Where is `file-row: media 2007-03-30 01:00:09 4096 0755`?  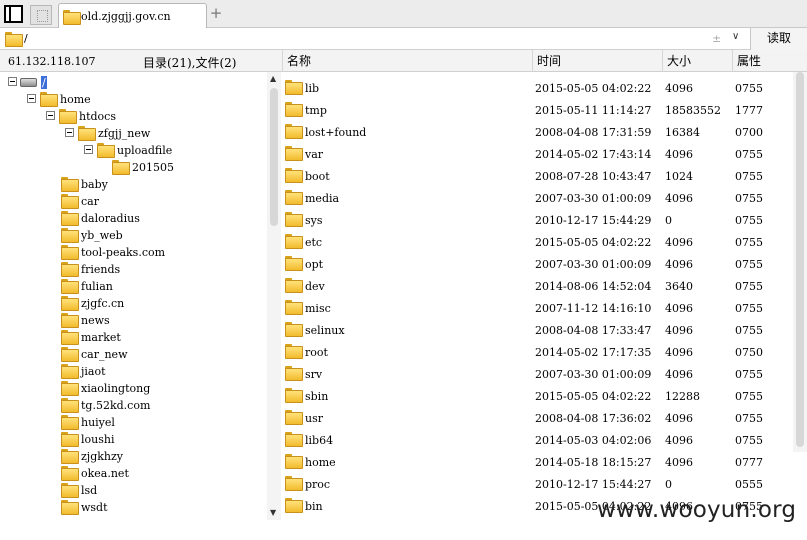 file-row: media 2007-03-30 01:00:09 4096 0755 is located at coordinates (537, 196).